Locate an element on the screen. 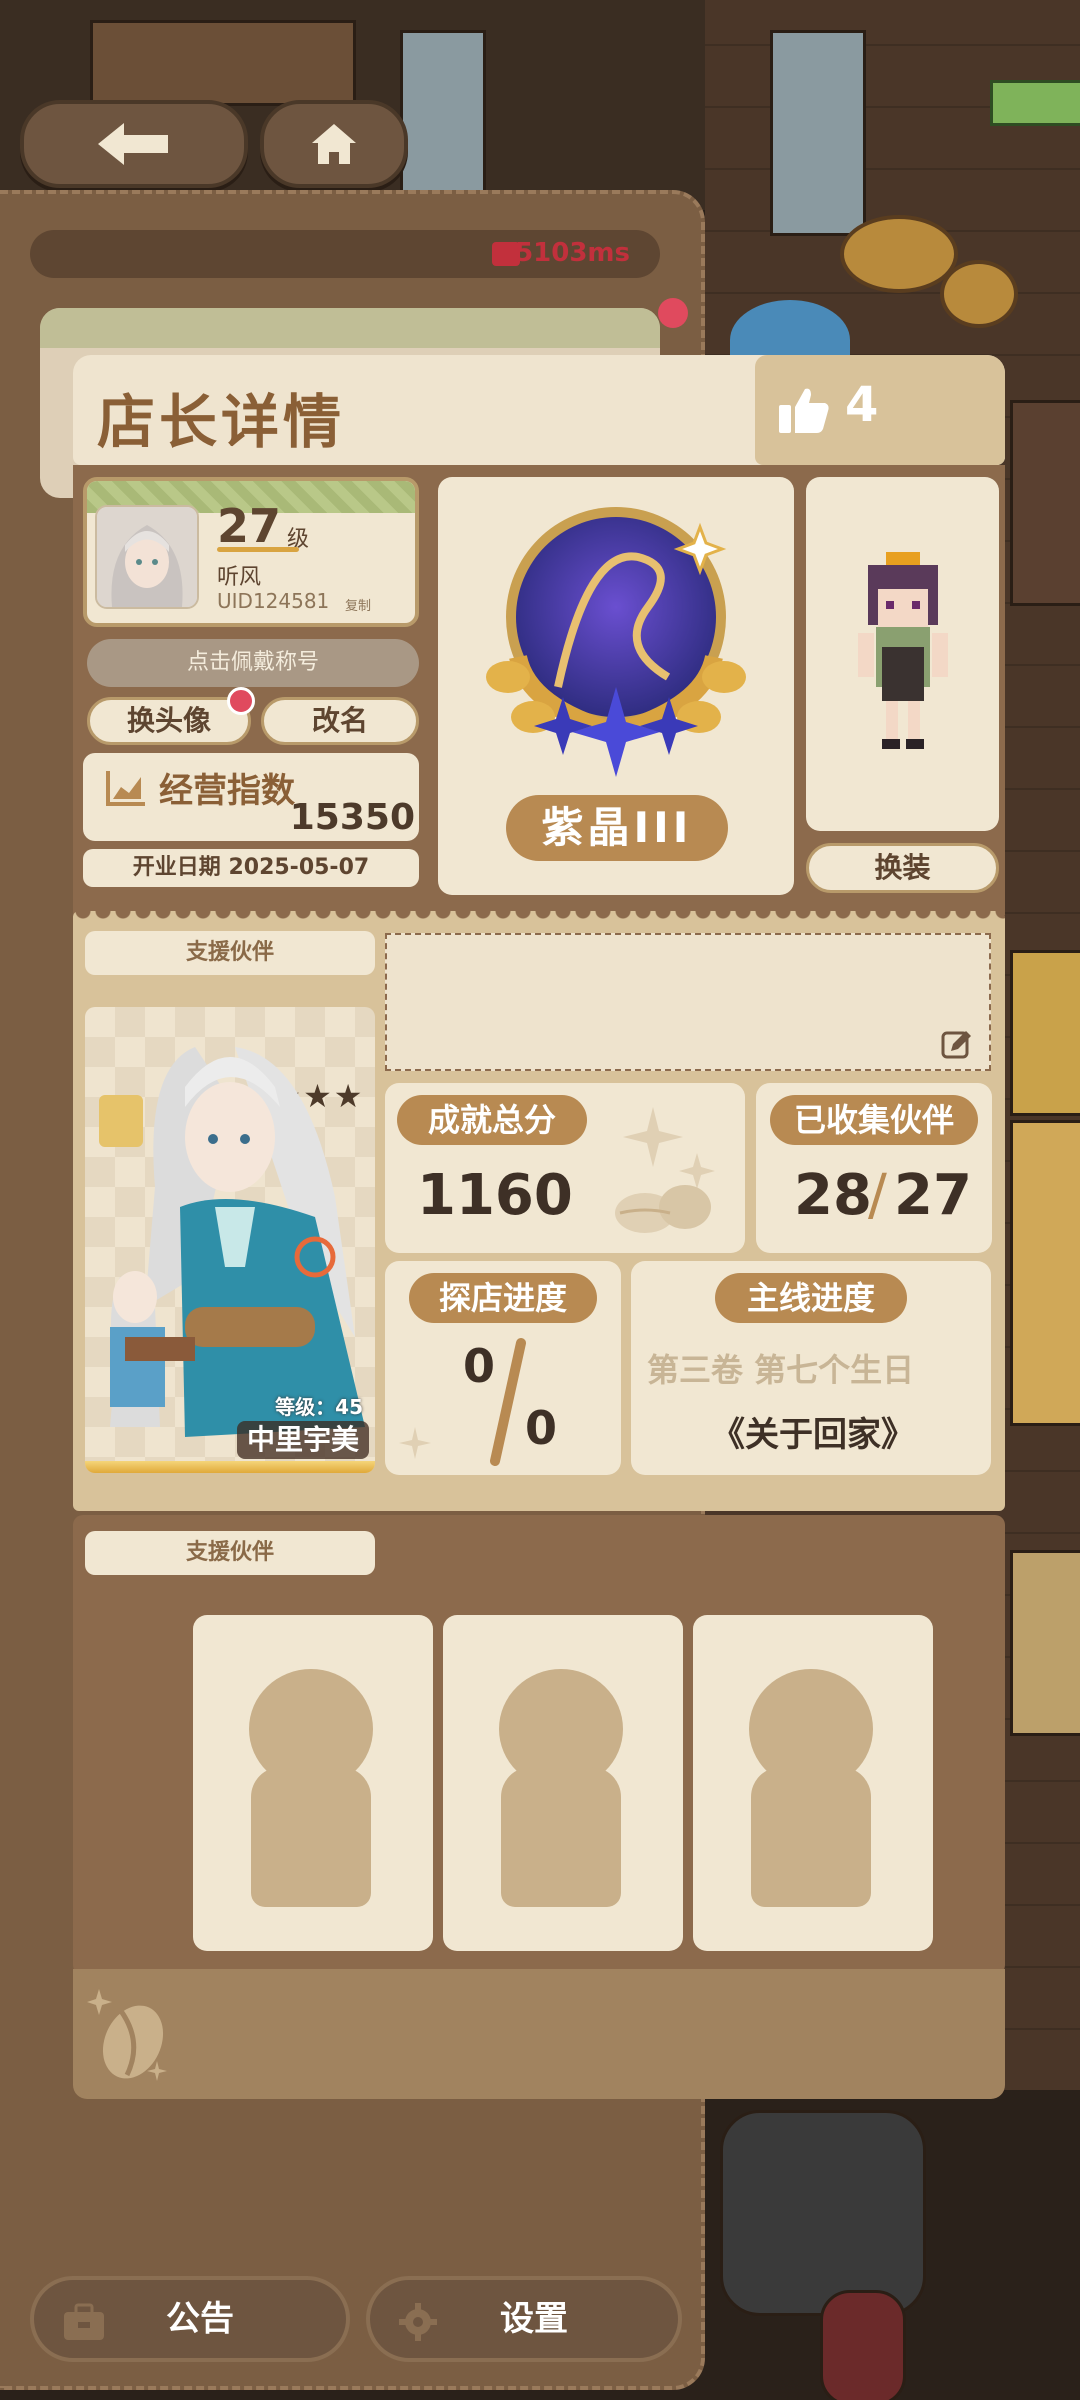 This screenshot has height=2400, width=1080. thumbs-up-icon is located at coordinates (804, 410).